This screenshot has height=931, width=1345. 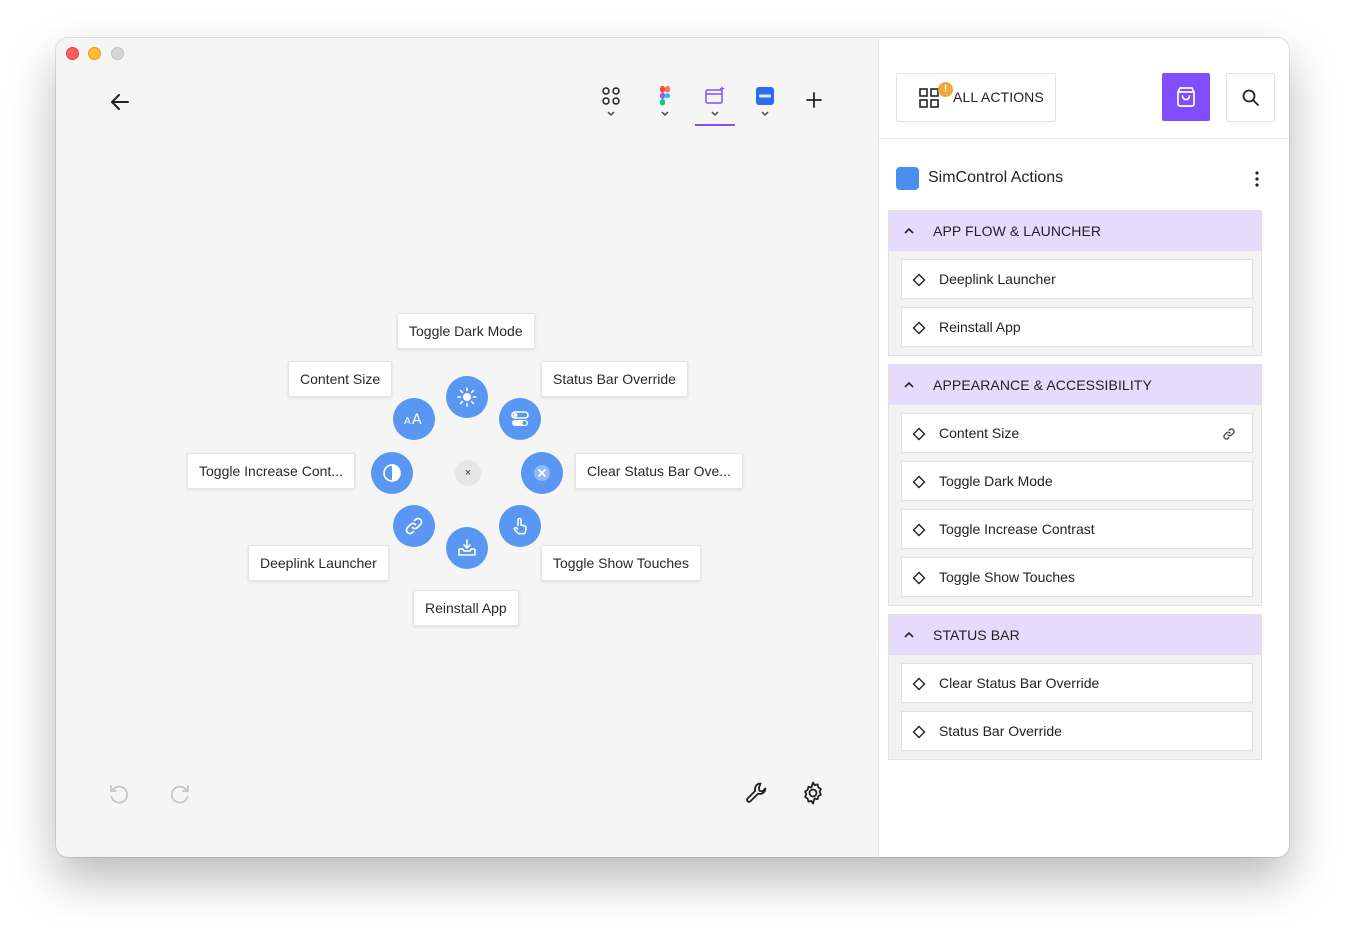 I want to click on undo-icon, so click(x=119, y=794).